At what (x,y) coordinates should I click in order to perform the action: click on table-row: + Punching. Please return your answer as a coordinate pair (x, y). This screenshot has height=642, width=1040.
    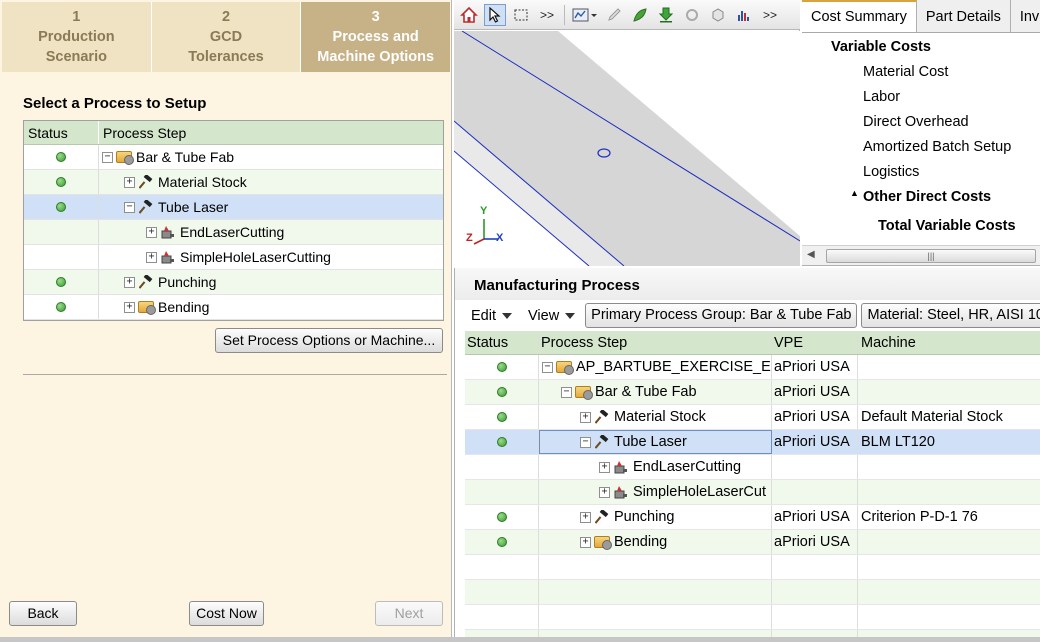
    Looking at the image, I should click on (233, 282).